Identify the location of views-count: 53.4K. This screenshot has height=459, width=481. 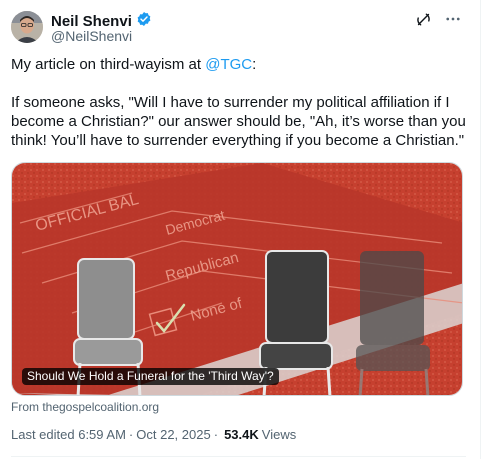
(241, 434).